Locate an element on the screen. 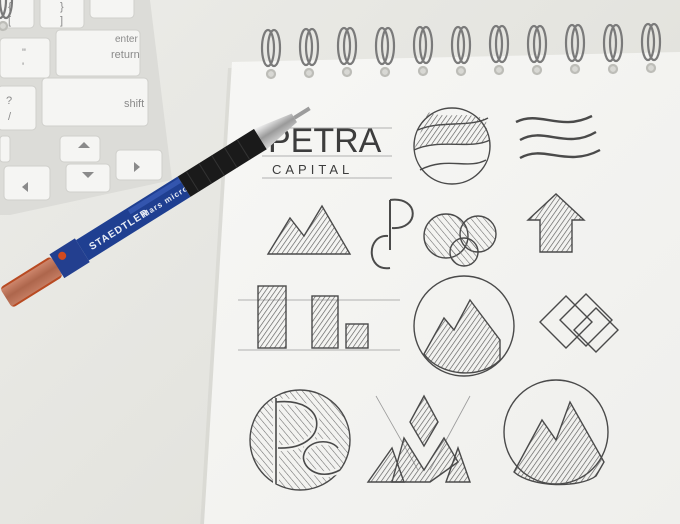 The image size is (680, 524). key-enter-label: enter is located at coordinates (126, 39).